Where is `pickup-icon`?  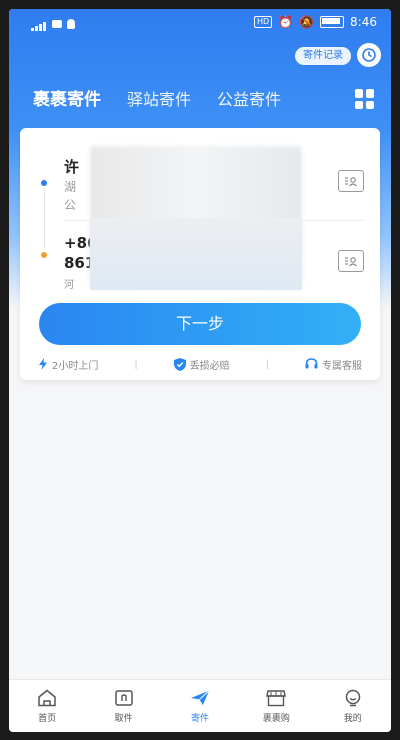
pickup-icon is located at coordinates (124, 698).